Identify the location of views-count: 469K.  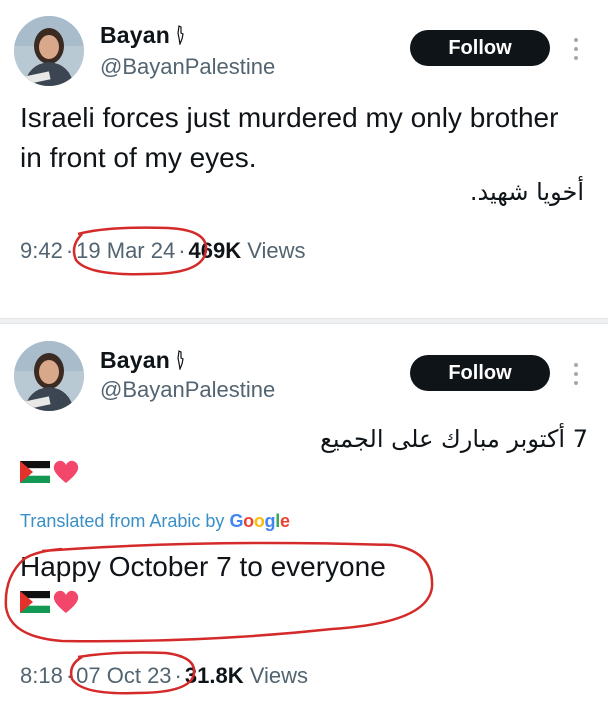
(215, 250).